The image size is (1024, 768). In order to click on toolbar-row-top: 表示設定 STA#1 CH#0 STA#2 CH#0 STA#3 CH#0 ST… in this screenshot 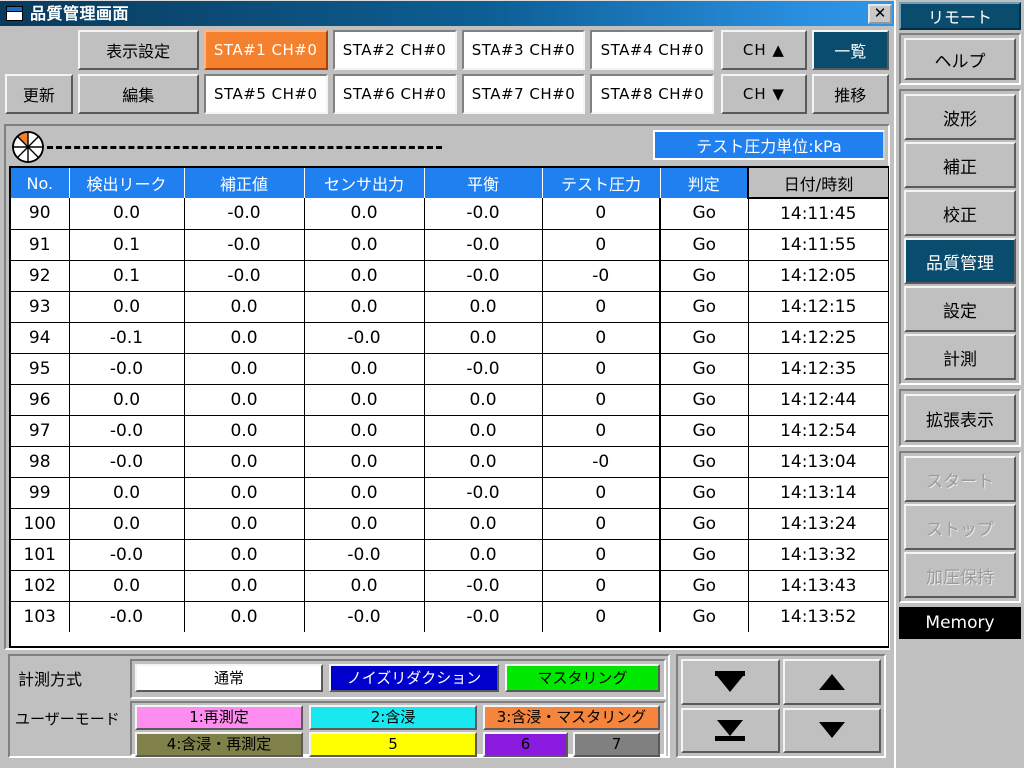, I will do `click(447, 50)`.